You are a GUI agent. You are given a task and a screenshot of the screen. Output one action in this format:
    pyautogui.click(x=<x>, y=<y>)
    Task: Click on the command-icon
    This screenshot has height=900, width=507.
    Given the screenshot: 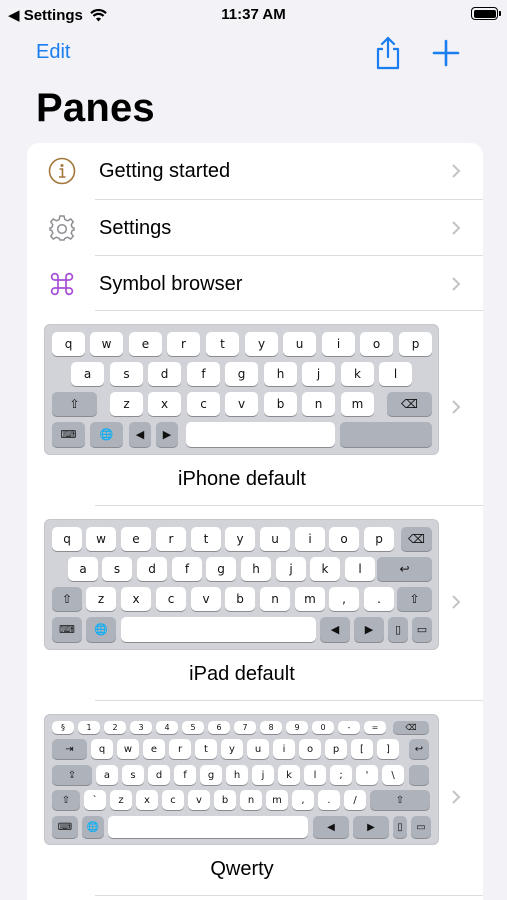 What is the action you would take?
    pyautogui.click(x=62, y=284)
    